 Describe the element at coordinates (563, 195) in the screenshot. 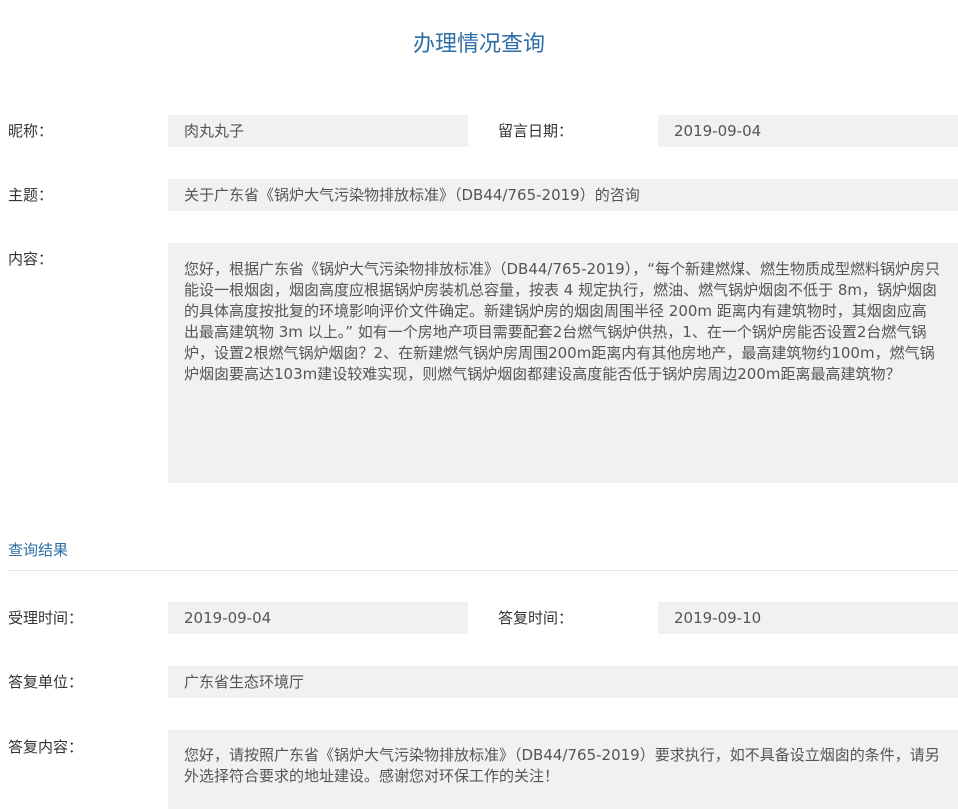

I see `subject-field: 关于广东省《锅炉大气污染物排放标准》（DB44/765-2019）的咨询` at that location.